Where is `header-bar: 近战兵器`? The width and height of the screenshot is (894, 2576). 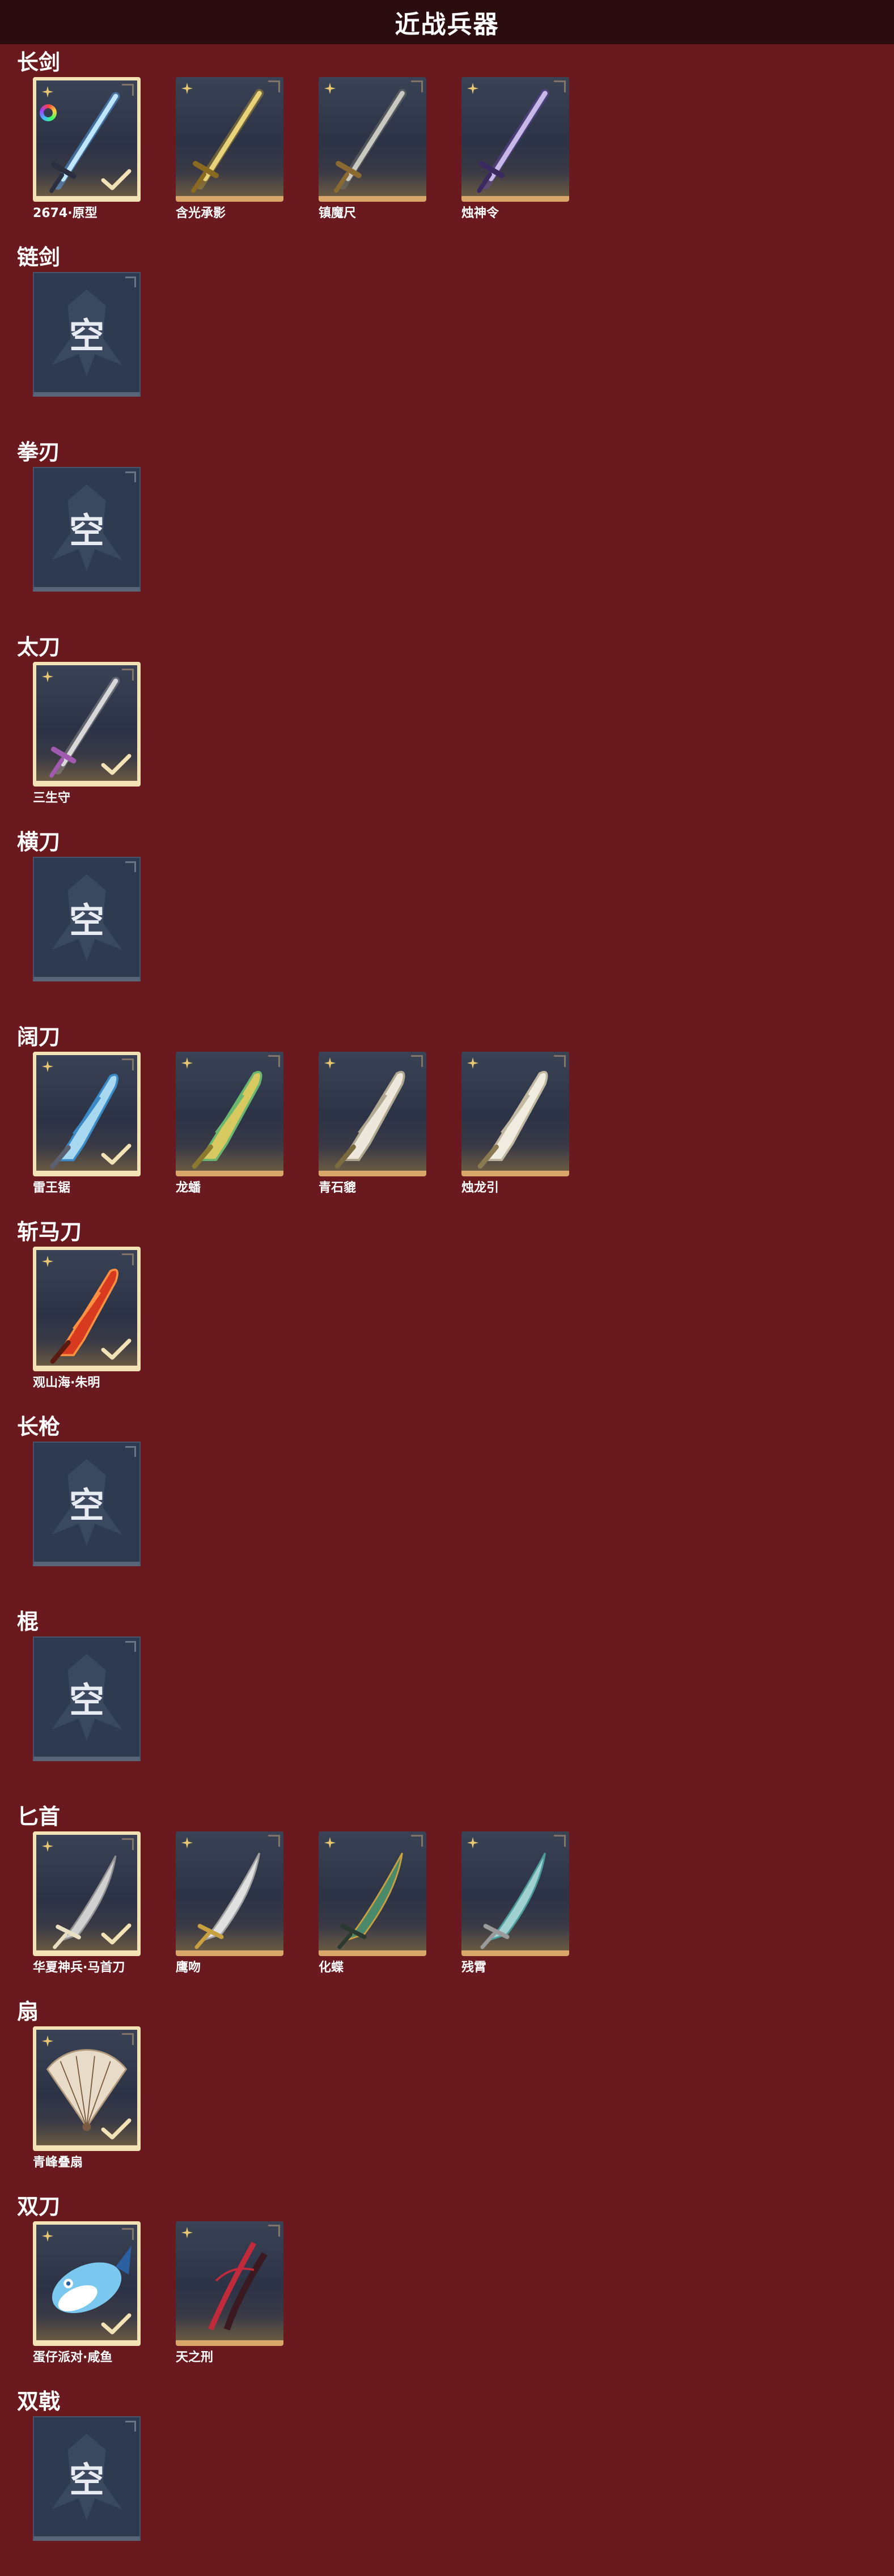
header-bar: 近战兵器 is located at coordinates (447, 22).